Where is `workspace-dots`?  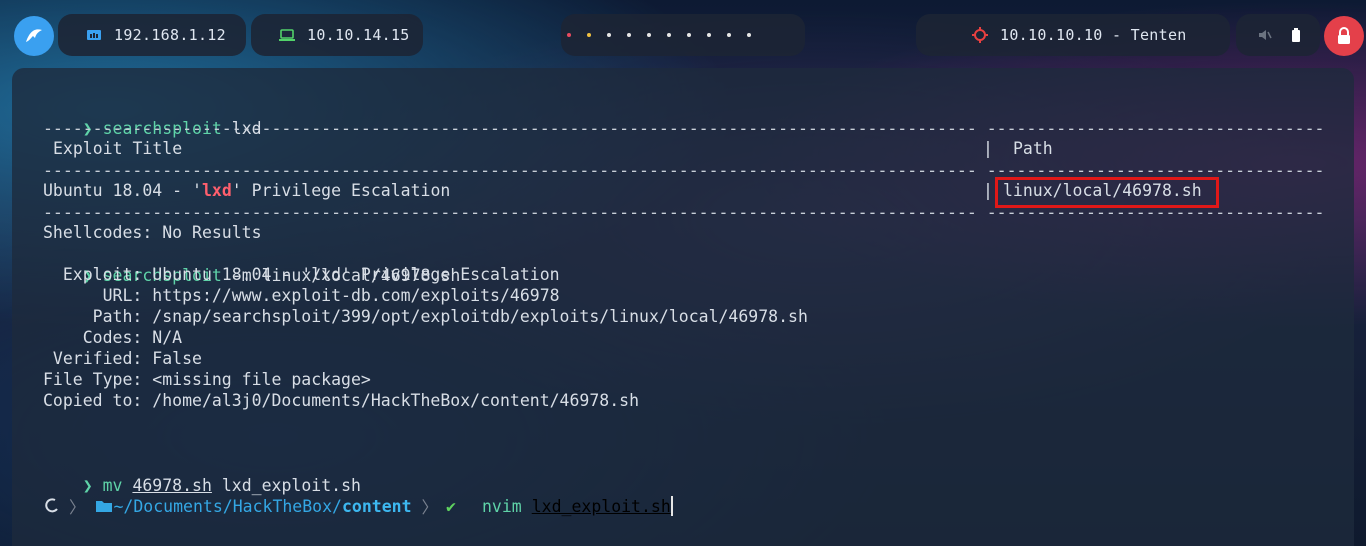 workspace-dots is located at coordinates (656, 35).